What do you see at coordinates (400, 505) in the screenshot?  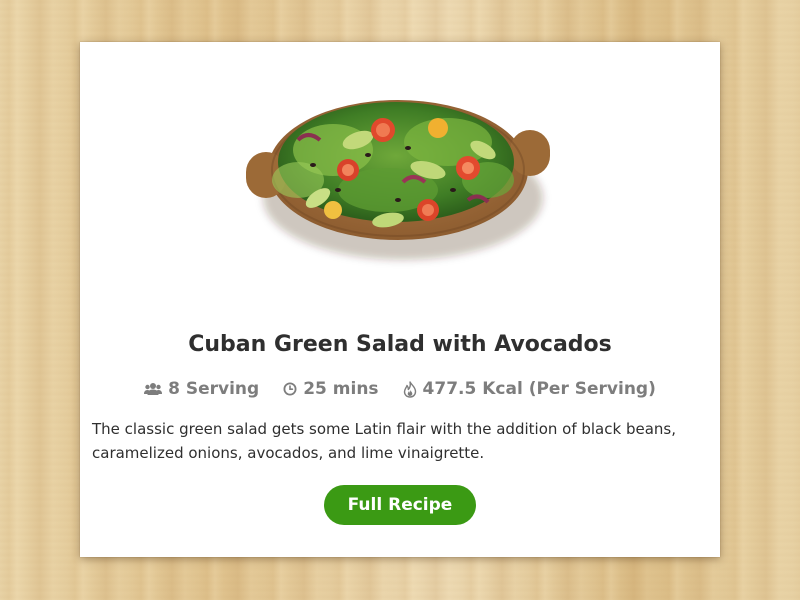 I see `full-recipe-button: Full Recipe` at bounding box center [400, 505].